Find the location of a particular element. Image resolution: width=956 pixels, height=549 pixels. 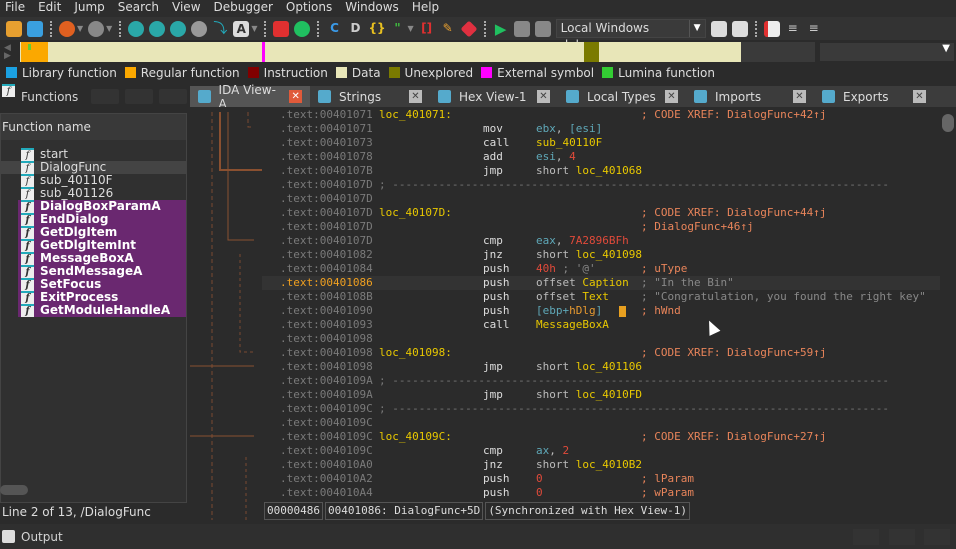

code-line: .text:00401078 add esi, 4 is located at coordinates (601, 157).